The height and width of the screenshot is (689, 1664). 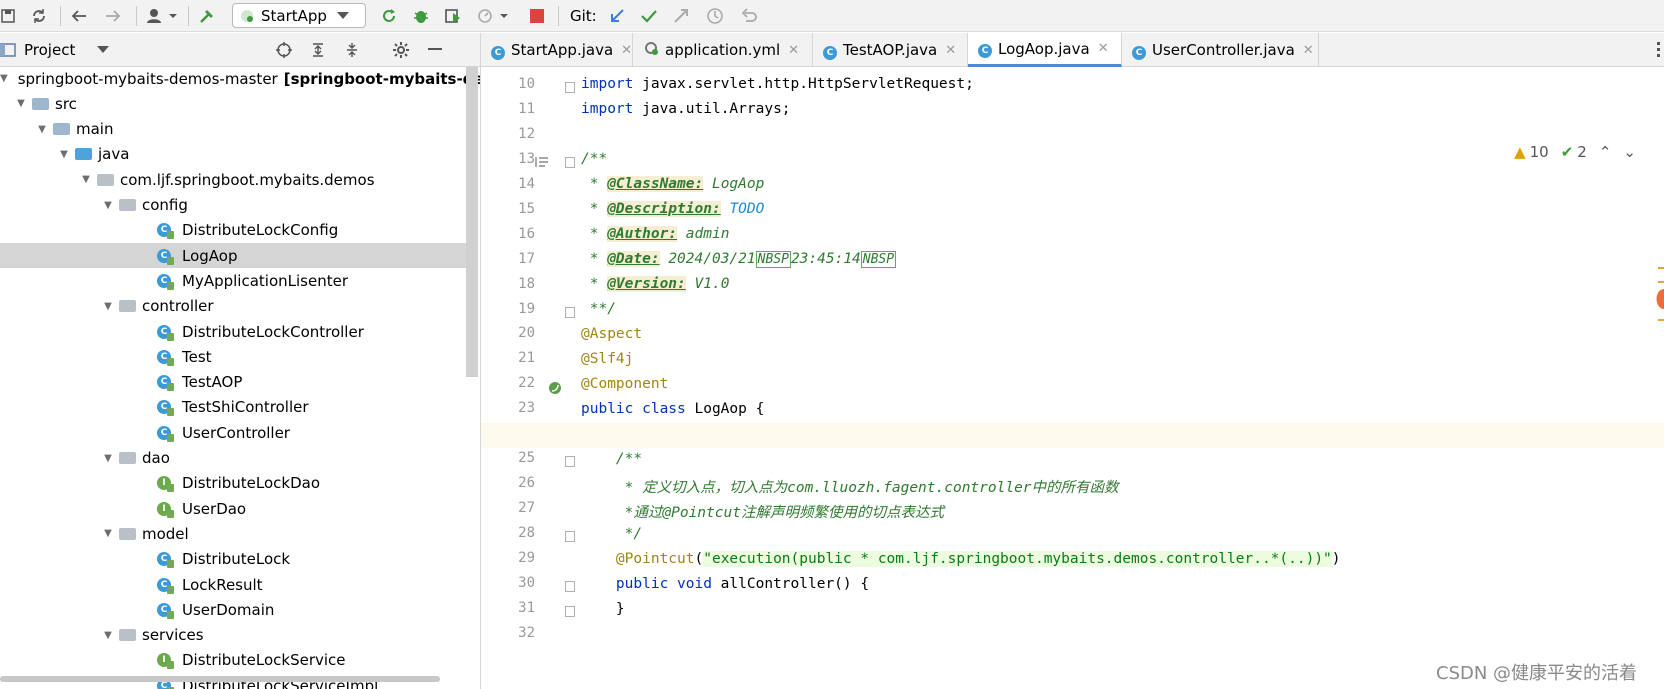 I want to click on tree-item: C DistributeLockConfig, so click(x=233, y=230).